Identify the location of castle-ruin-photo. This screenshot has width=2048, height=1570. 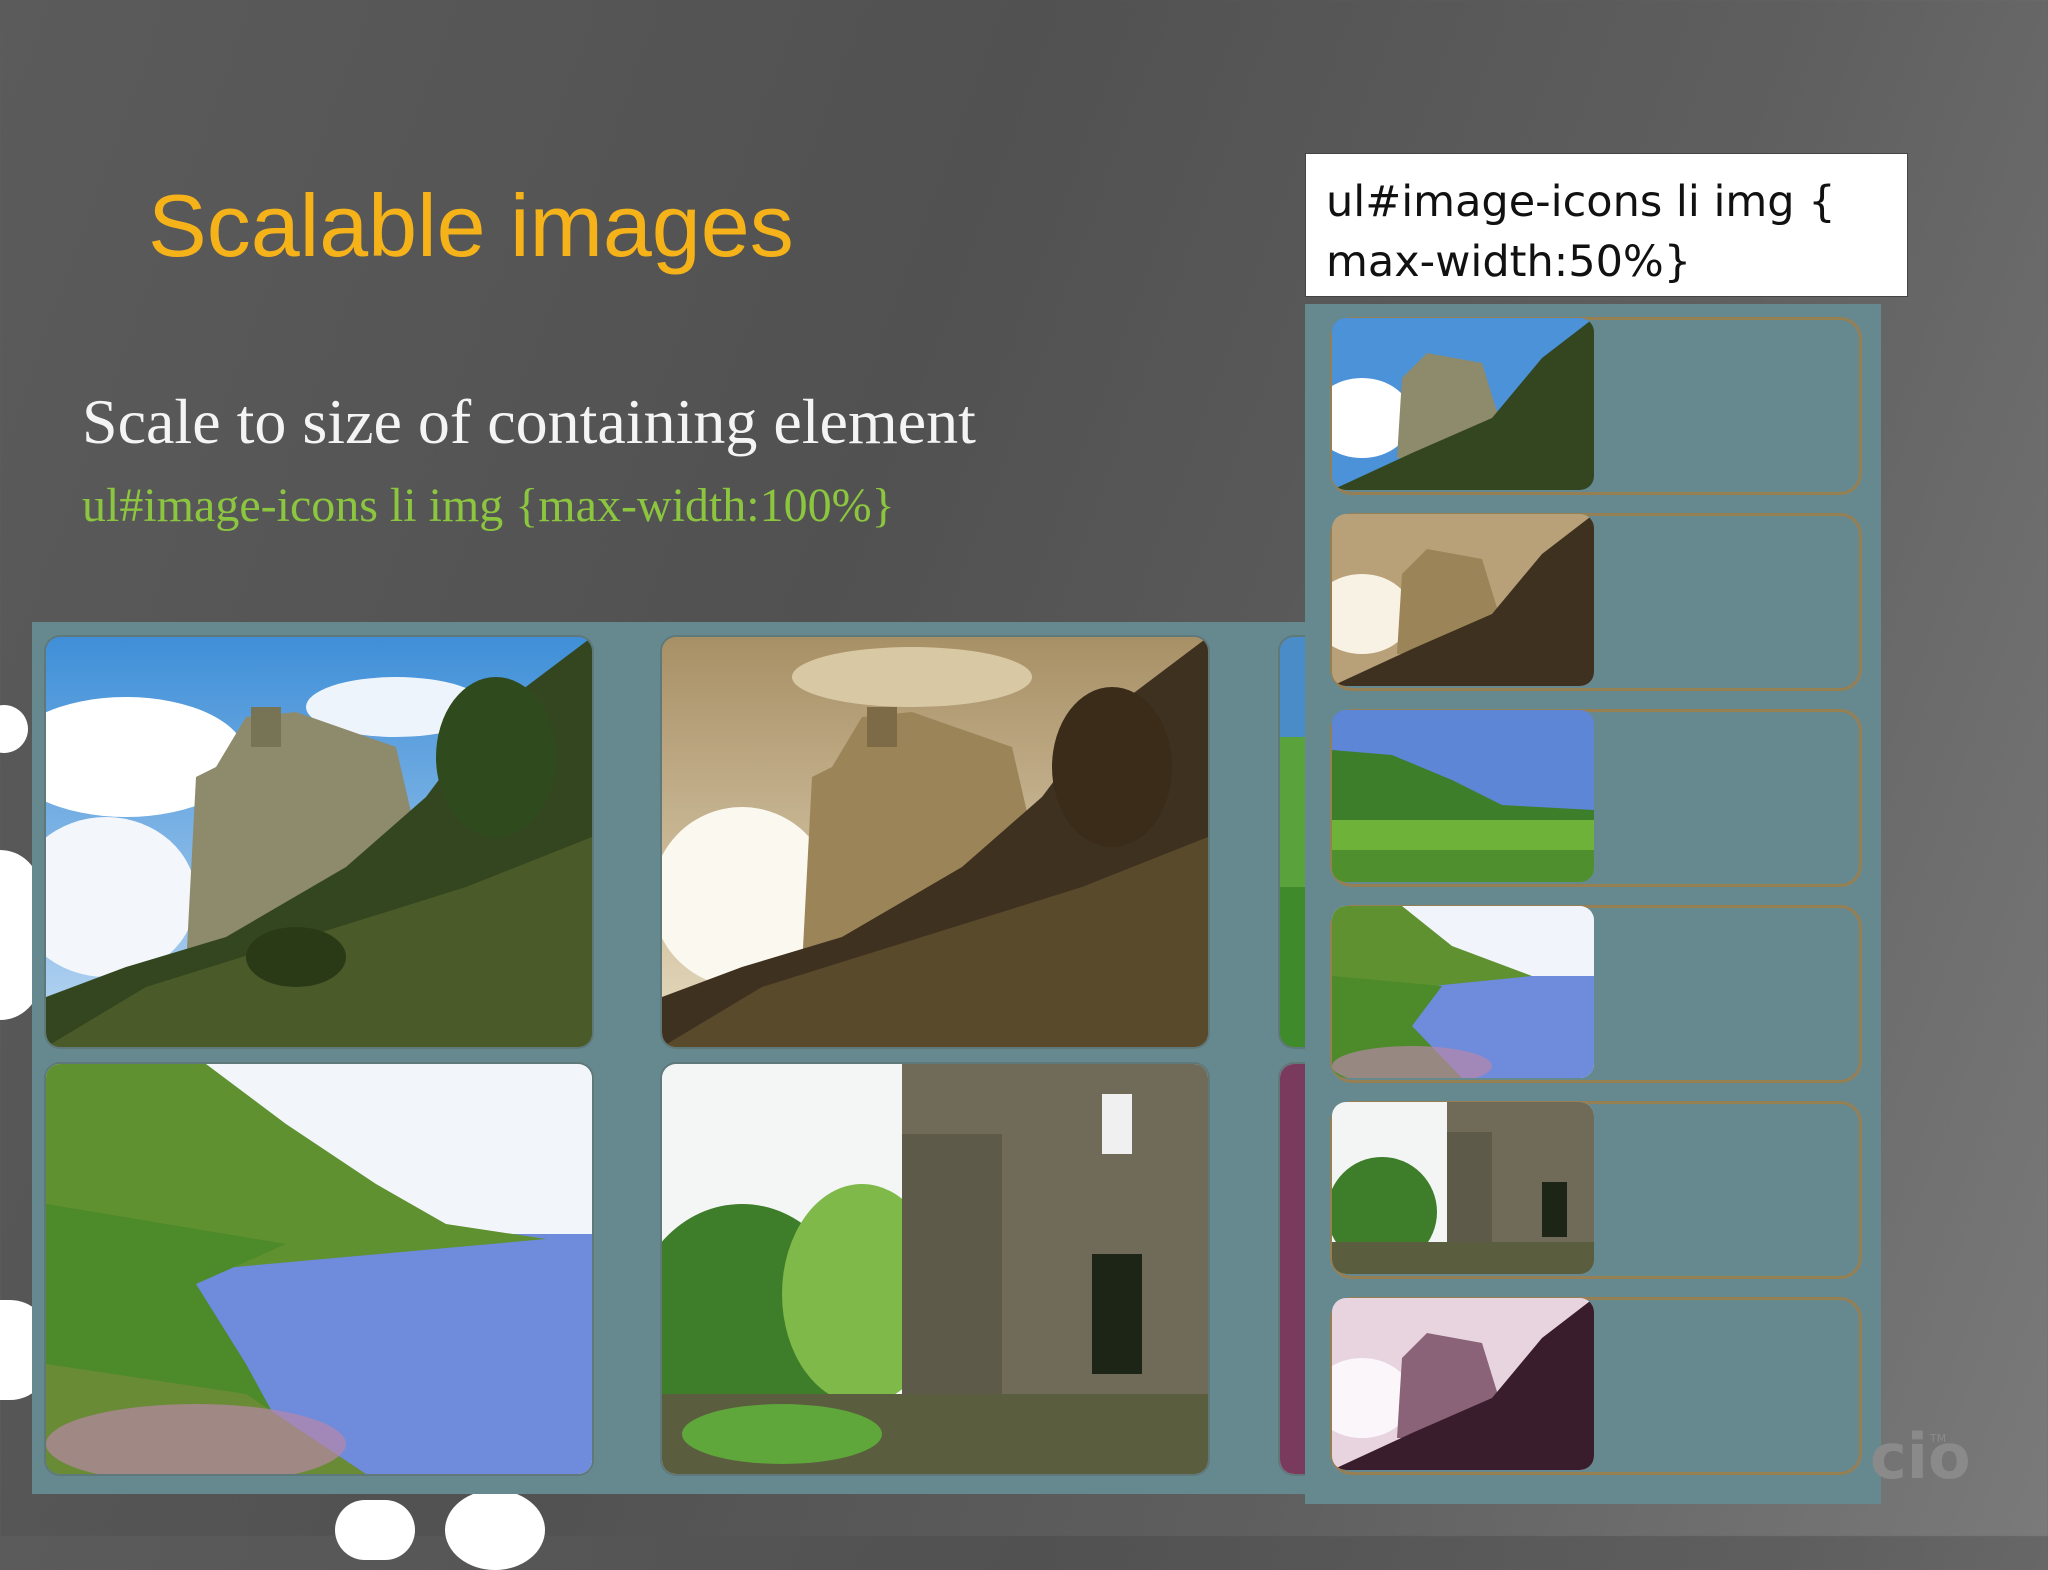
(935, 1269).